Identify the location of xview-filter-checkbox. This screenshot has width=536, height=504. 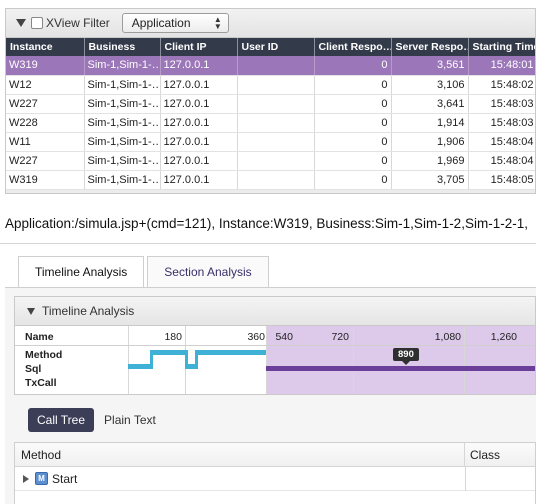
(37, 23).